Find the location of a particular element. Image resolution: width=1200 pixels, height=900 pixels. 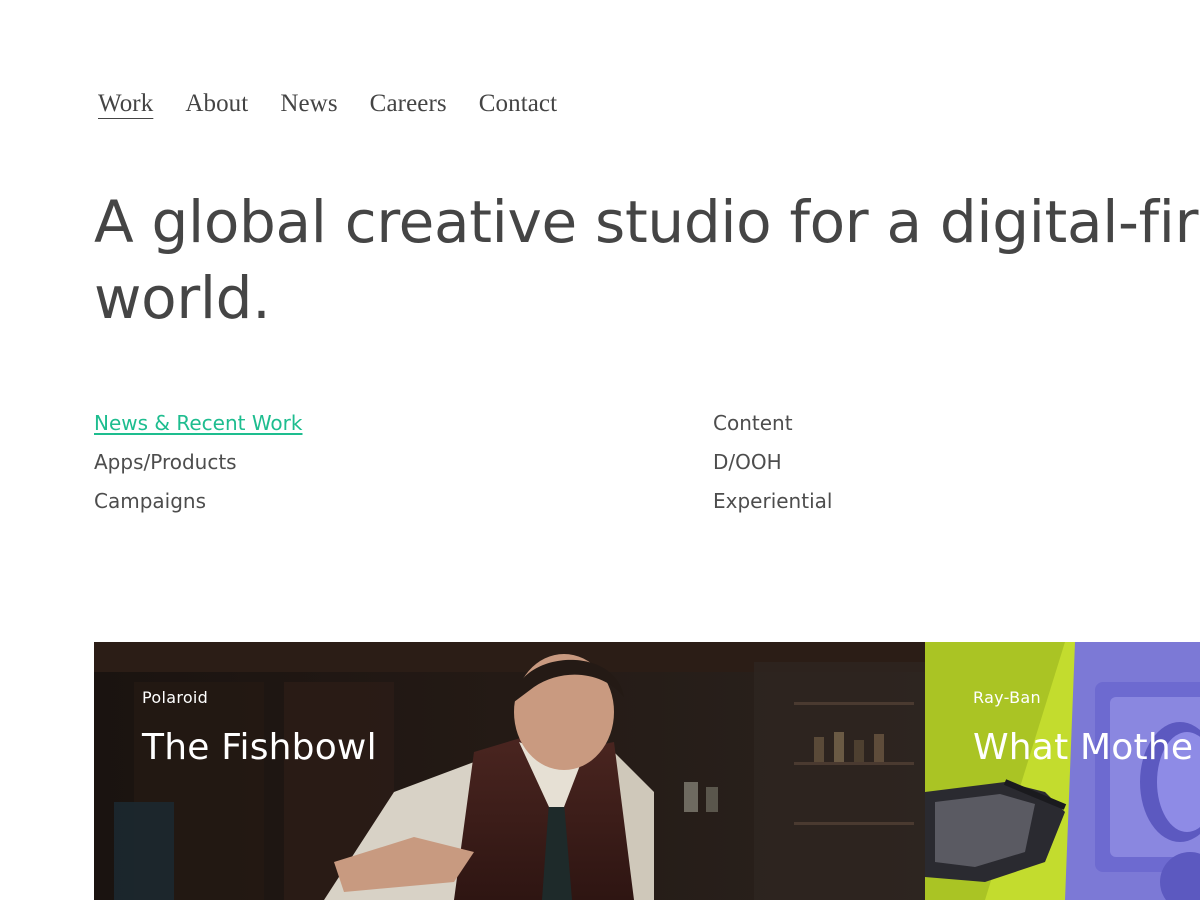

filter-dooh: D/OOH is located at coordinates (772, 462).